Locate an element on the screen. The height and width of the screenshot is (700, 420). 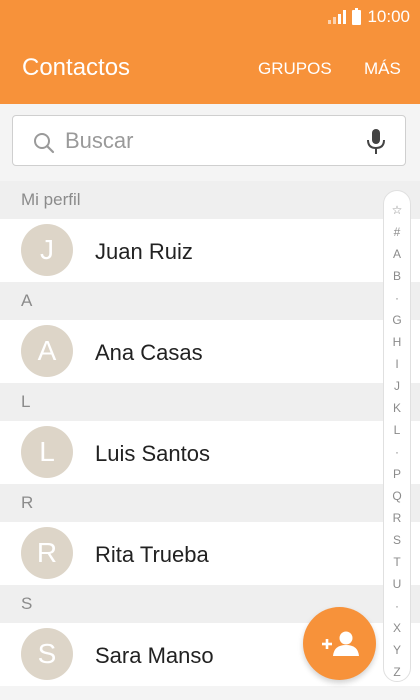
battery-icon is located at coordinates (357, 16).